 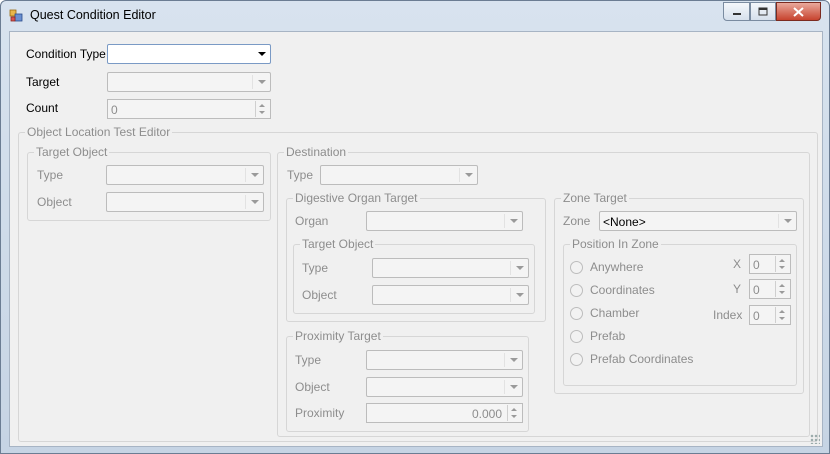 What do you see at coordinates (450, 295) in the screenshot?
I see `digestive-target-object-combo` at bounding box center [450, 295].